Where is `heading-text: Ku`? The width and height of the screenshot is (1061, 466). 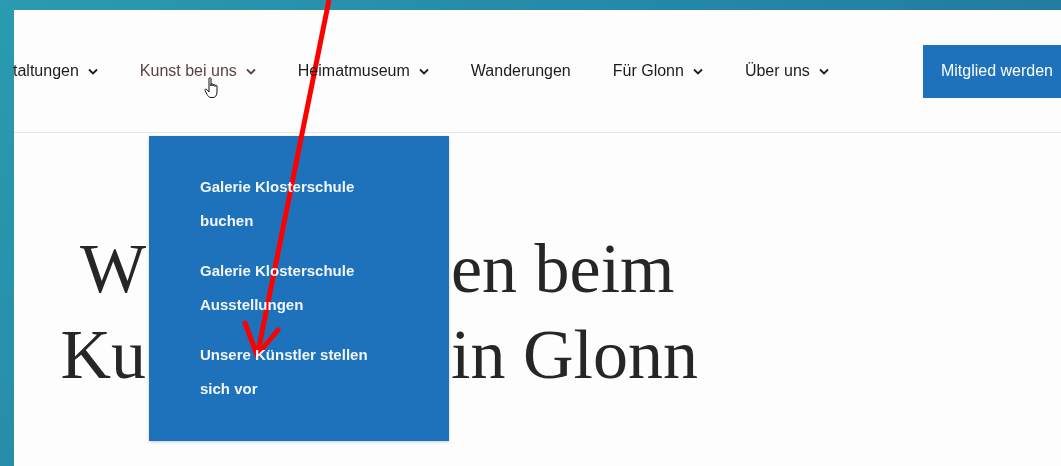
heading-text: Ku is located at coordinates (103, 354).